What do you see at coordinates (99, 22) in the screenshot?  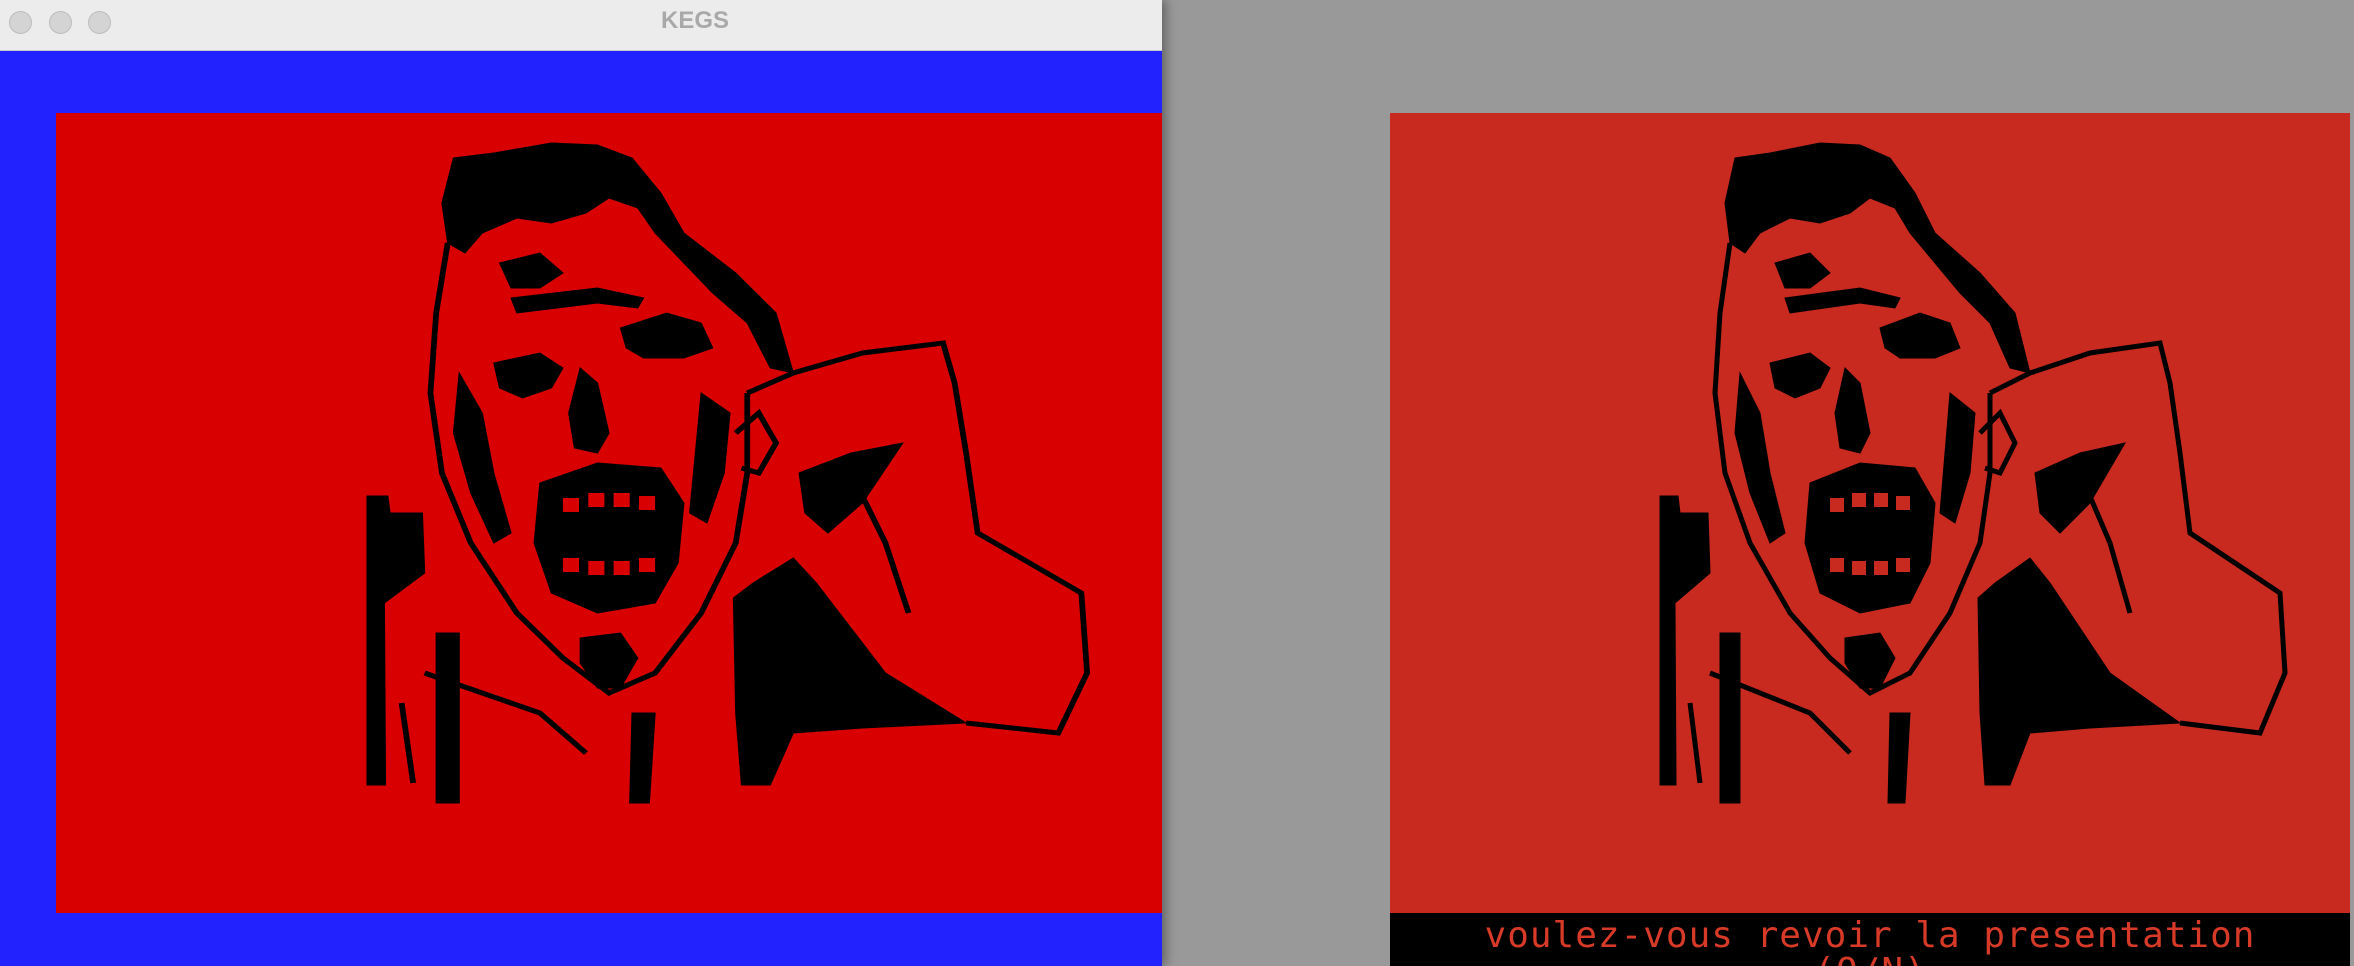 I see `maximize-dot-icon` at bounding box center [99, 22].